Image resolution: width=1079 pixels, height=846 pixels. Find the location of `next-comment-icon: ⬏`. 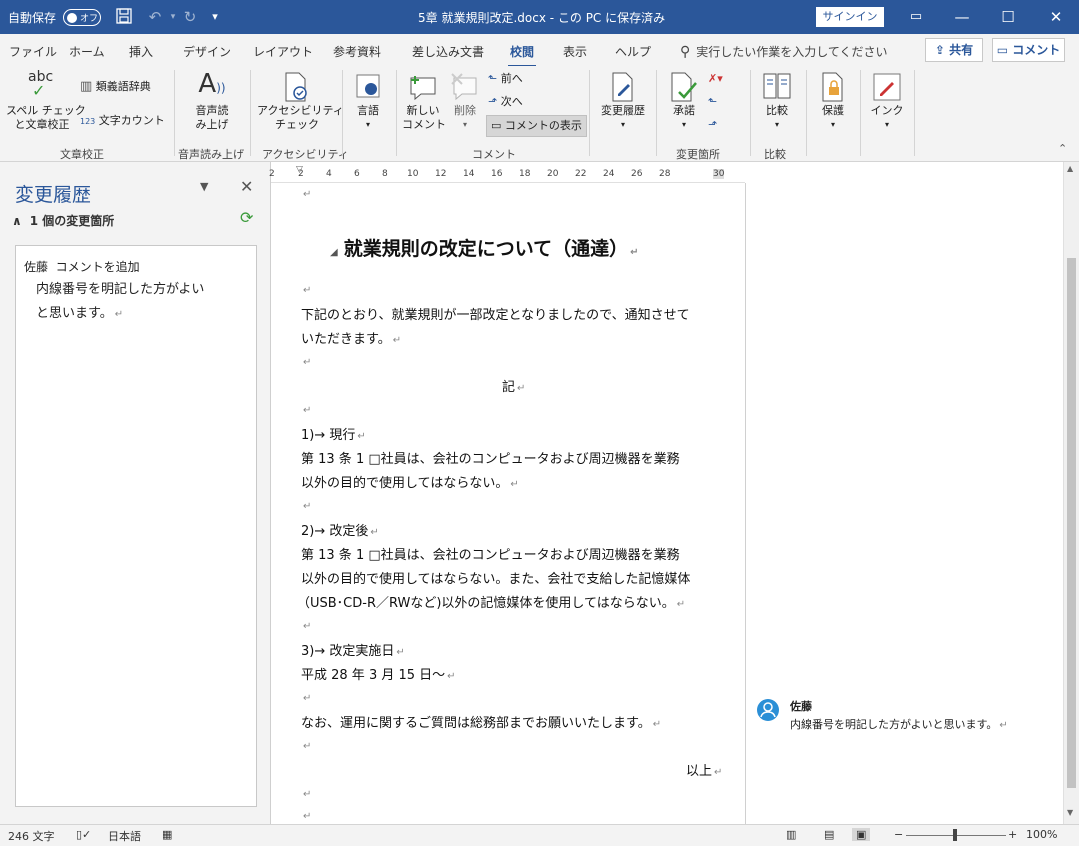

next-comment-icon: ⬏ is located at coordinates (493, 101).